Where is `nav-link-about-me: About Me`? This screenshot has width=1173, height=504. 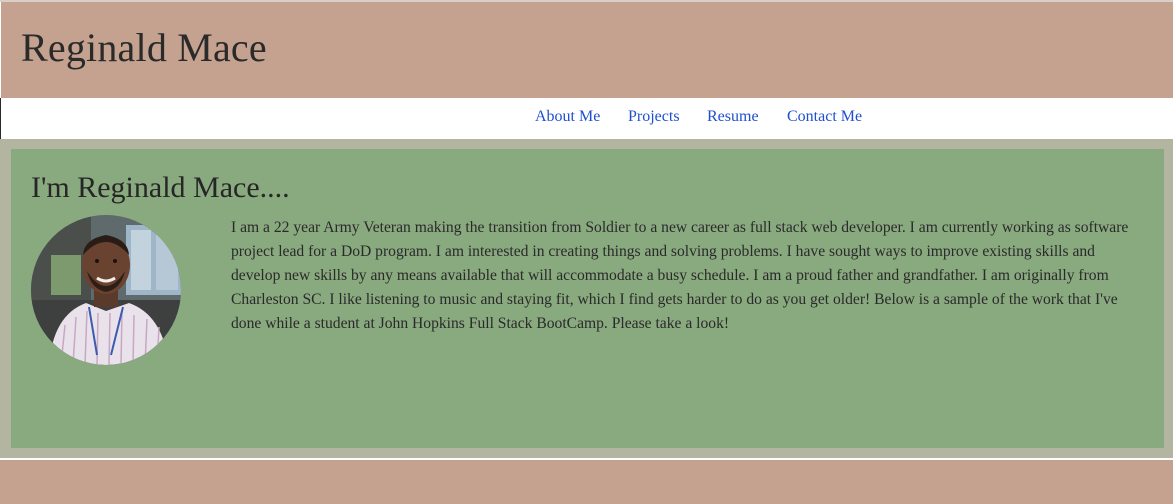
nav-link-about-me: About Me is located at coordinates (567, 117).